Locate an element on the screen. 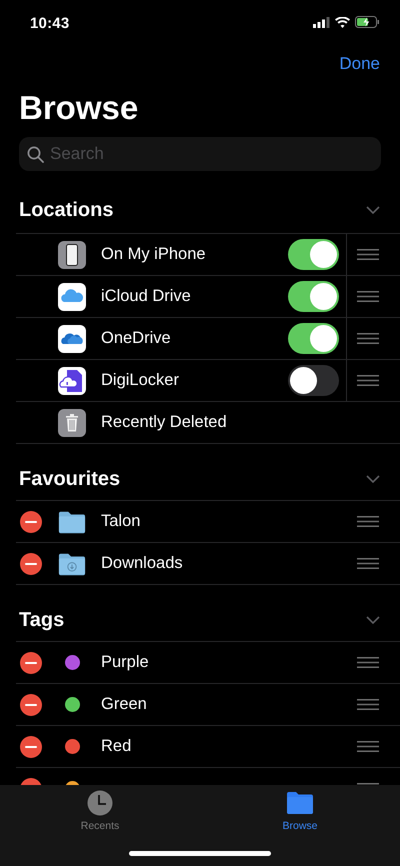  tab-button: Recents is located at coordinates (100, 809).